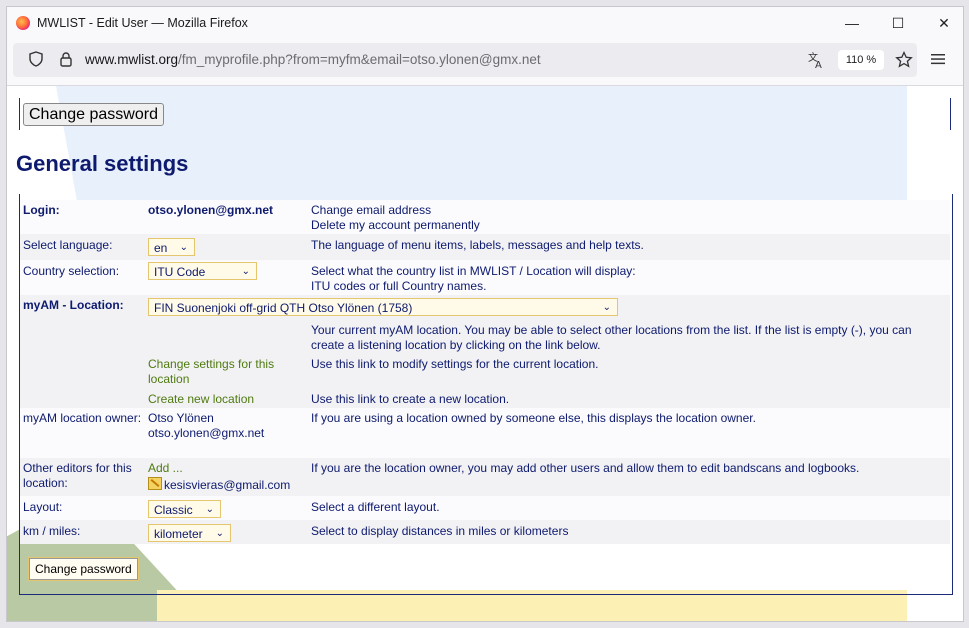 The image size is (969, 628). I want to click on editors-label-2: location:, so click(45, 483).